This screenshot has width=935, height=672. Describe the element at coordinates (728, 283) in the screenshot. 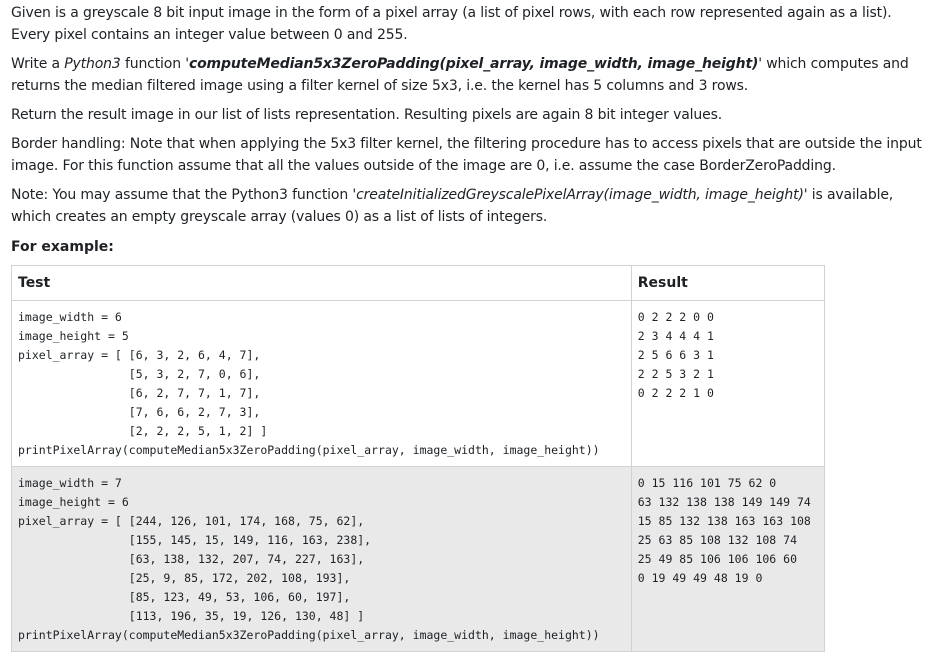

I see `header-result: Result` at that location.